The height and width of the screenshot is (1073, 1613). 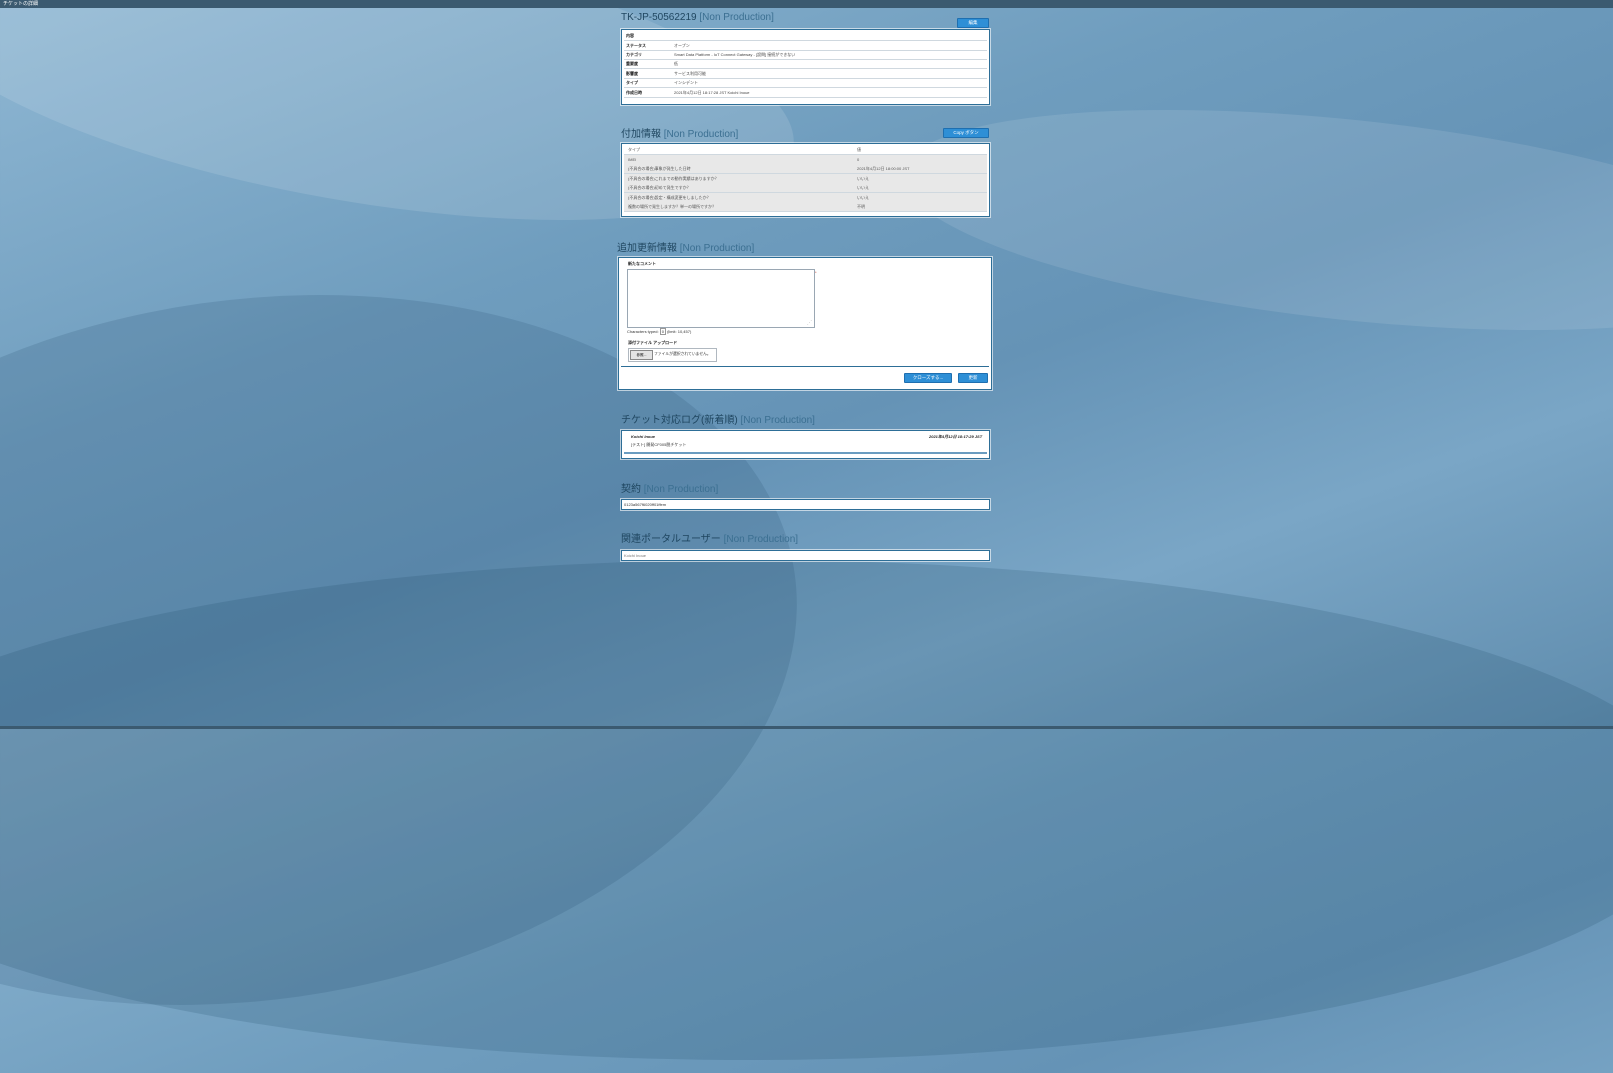 What do you see at coordinates (635, 555) in the screenshot?
I see `portal-user-link: Koichi Inoue` at bounding box center [635, 555].